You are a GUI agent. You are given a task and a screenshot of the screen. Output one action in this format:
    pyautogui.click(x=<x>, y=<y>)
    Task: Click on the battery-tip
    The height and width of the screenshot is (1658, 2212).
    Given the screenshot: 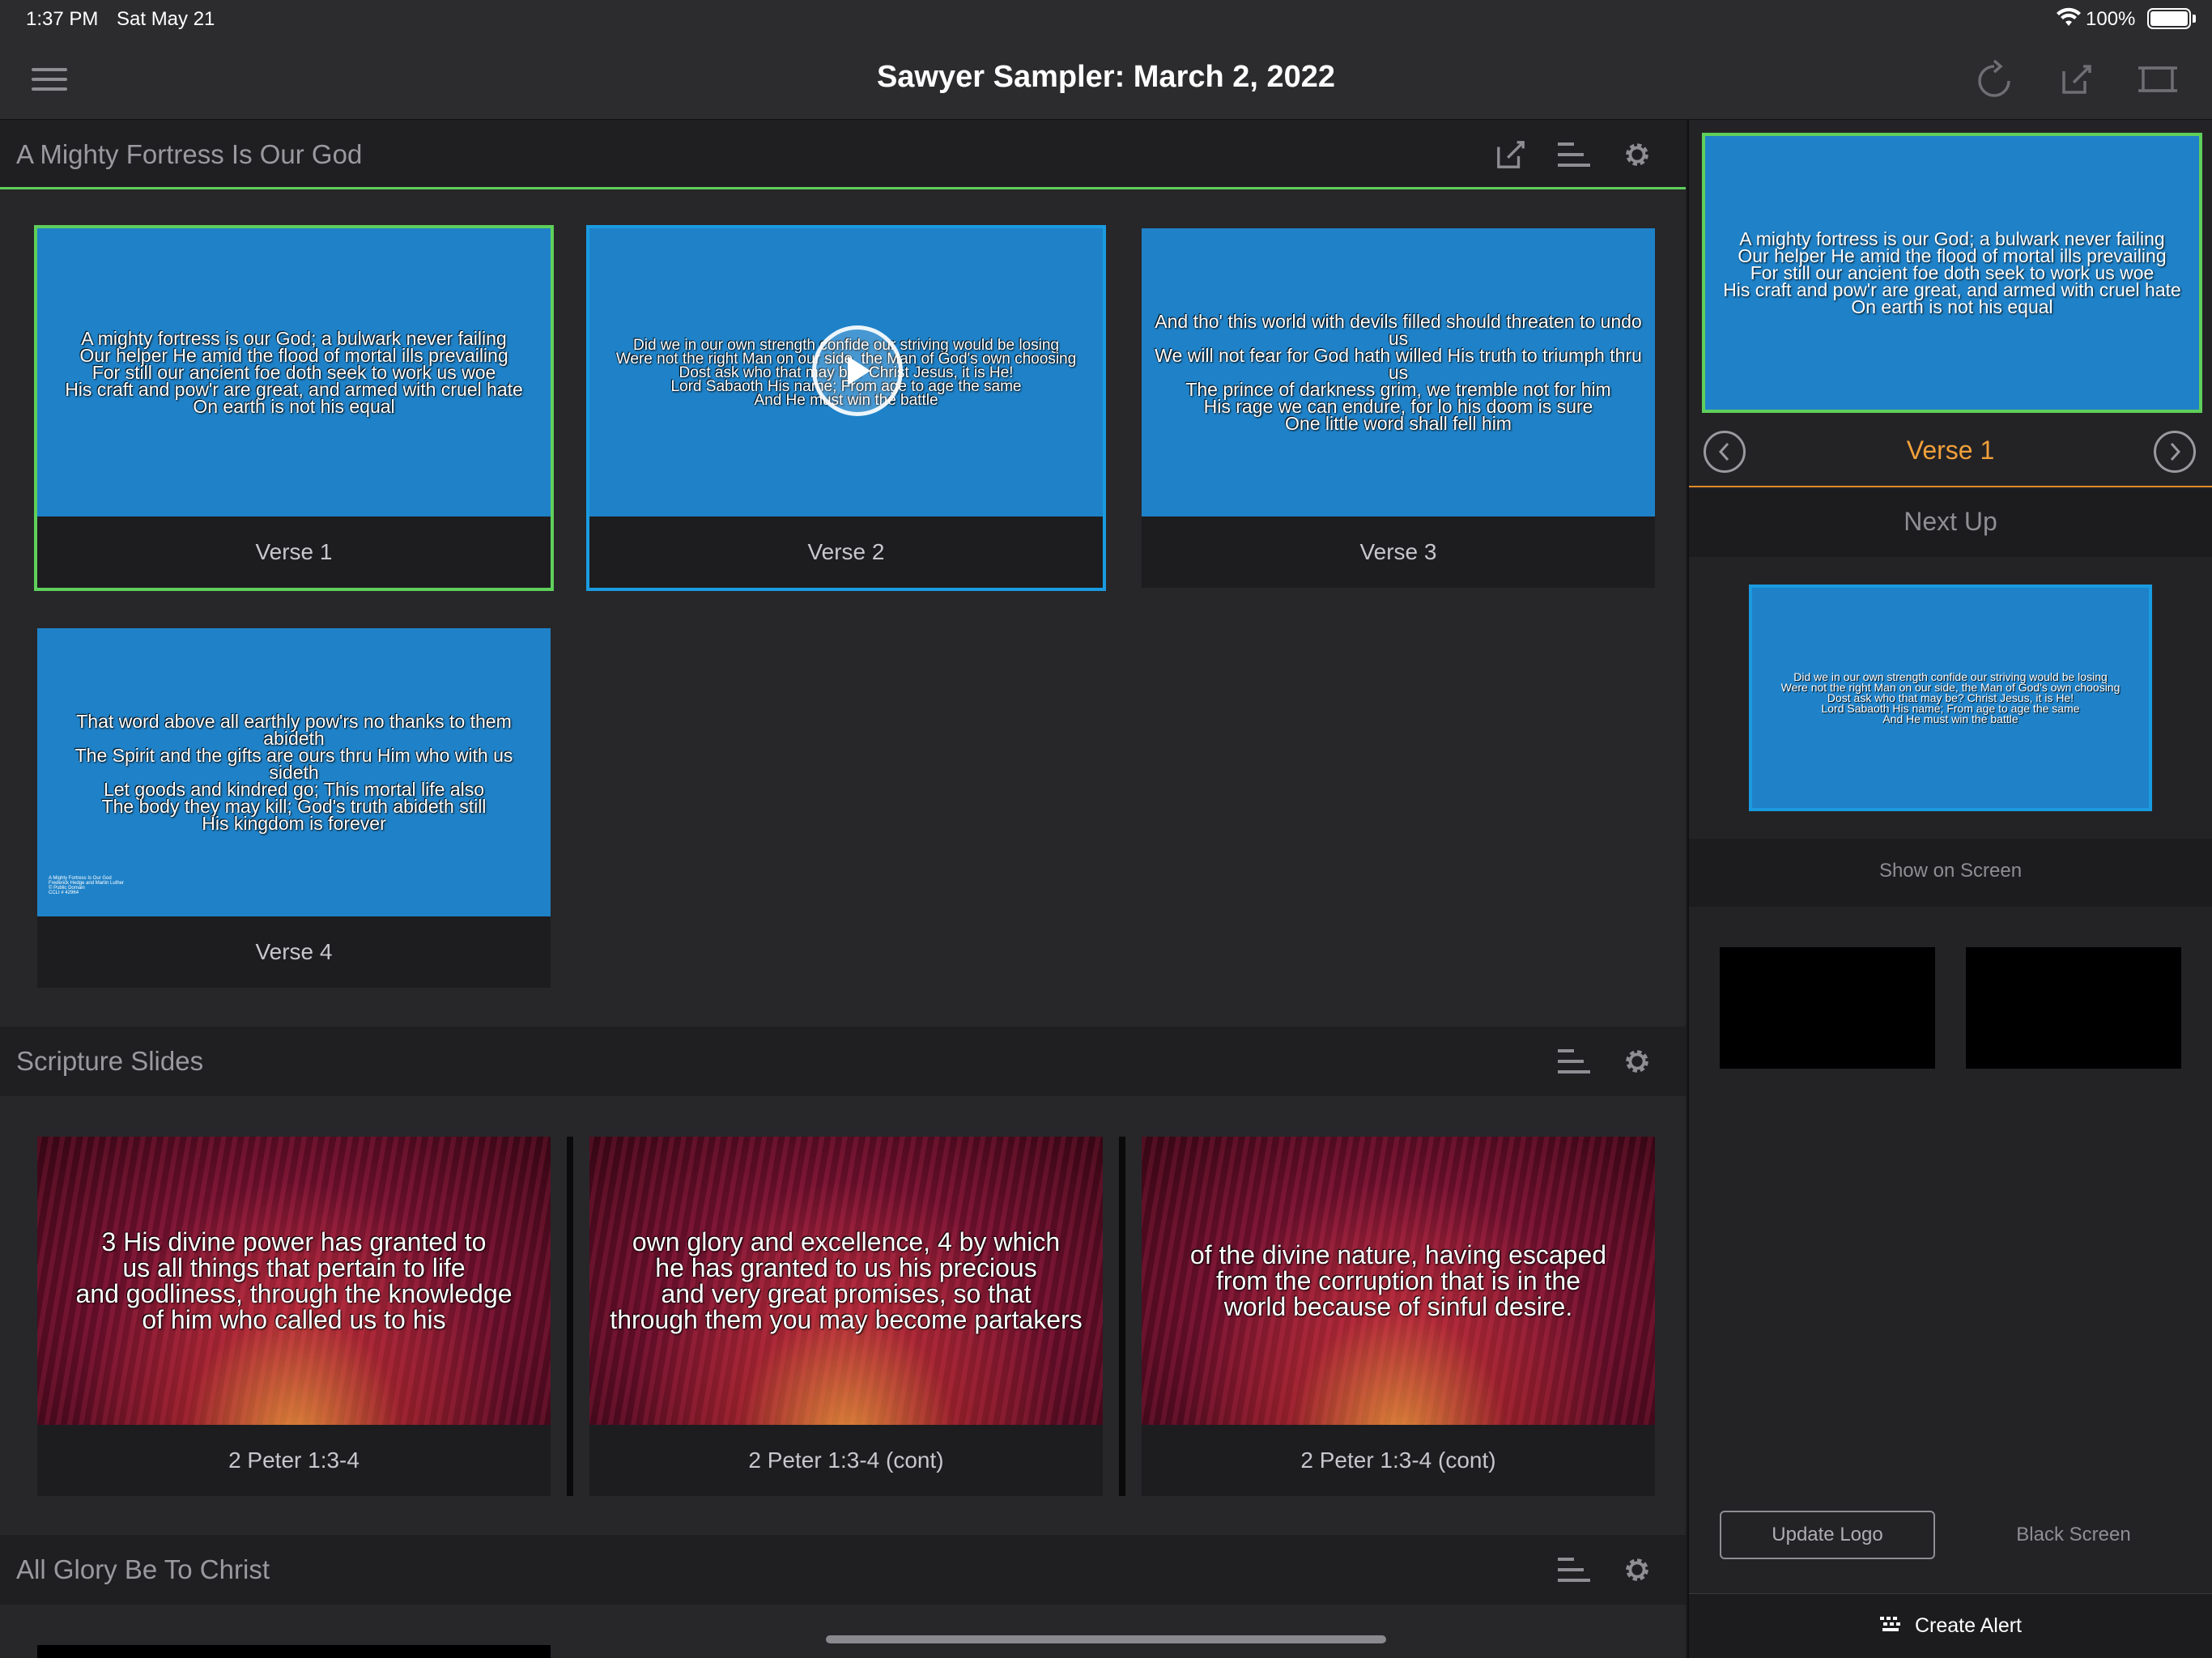 What is the action you would take?
    pyautogui.click(x=2195, y=19)
    